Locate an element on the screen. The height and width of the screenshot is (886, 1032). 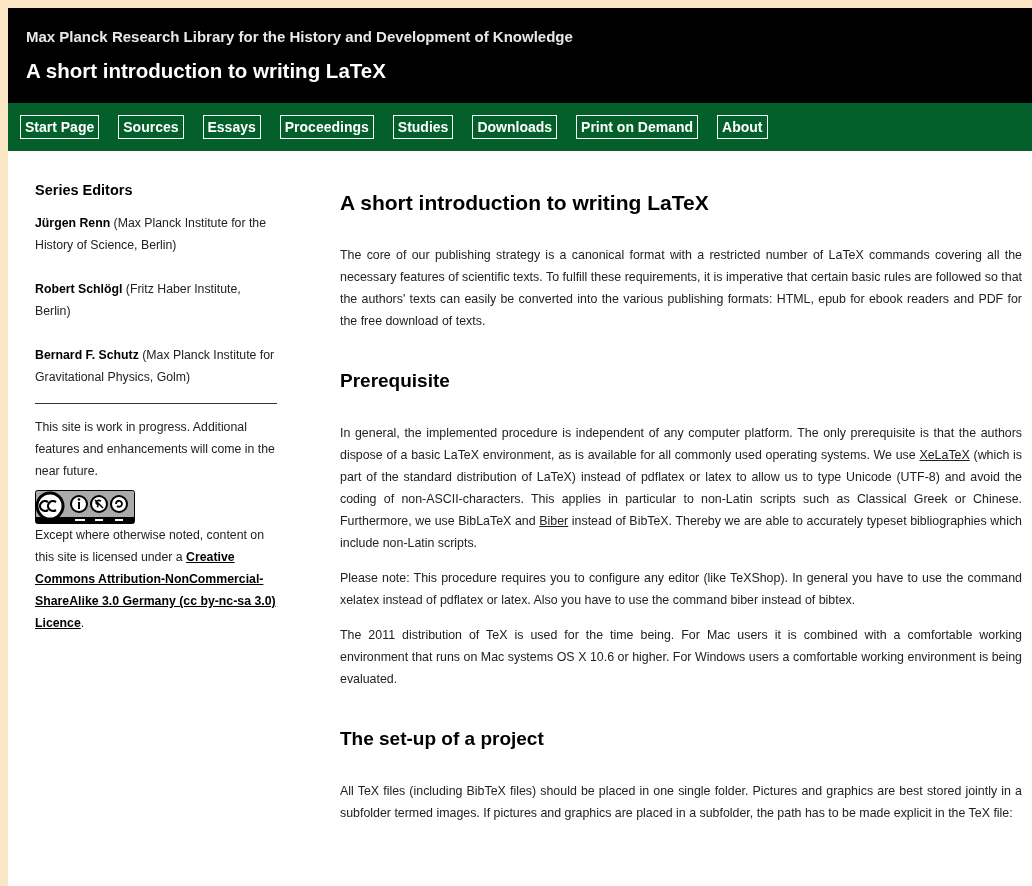
license-badge-icon is located at coordinates (85, 507).